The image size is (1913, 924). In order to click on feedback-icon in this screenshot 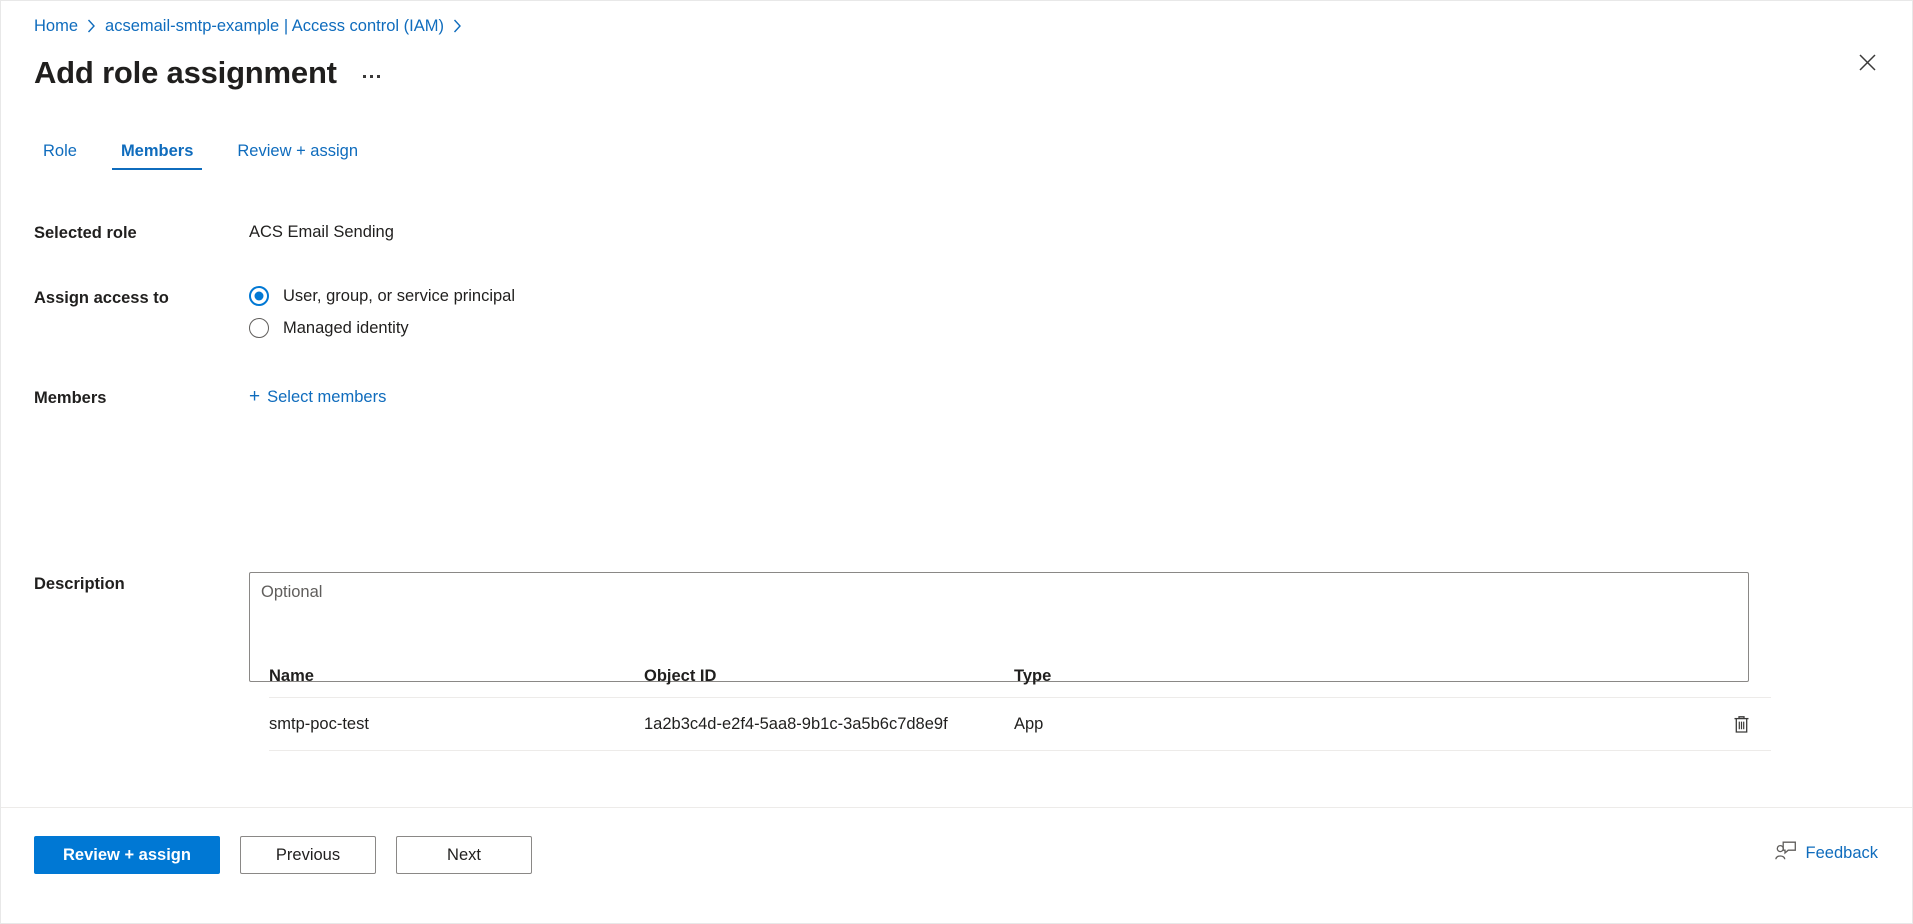, I will do `click(1785, 853)`.